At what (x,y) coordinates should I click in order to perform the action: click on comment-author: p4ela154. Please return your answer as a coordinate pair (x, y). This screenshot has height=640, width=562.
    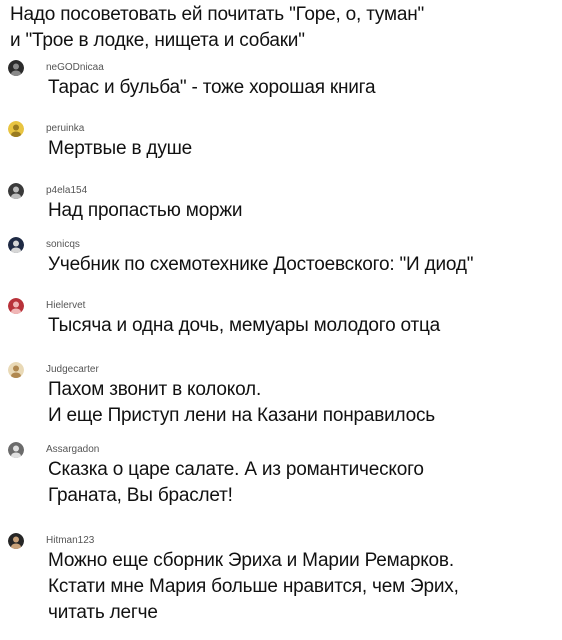
    Looking at the image, I should click on (66, 190).